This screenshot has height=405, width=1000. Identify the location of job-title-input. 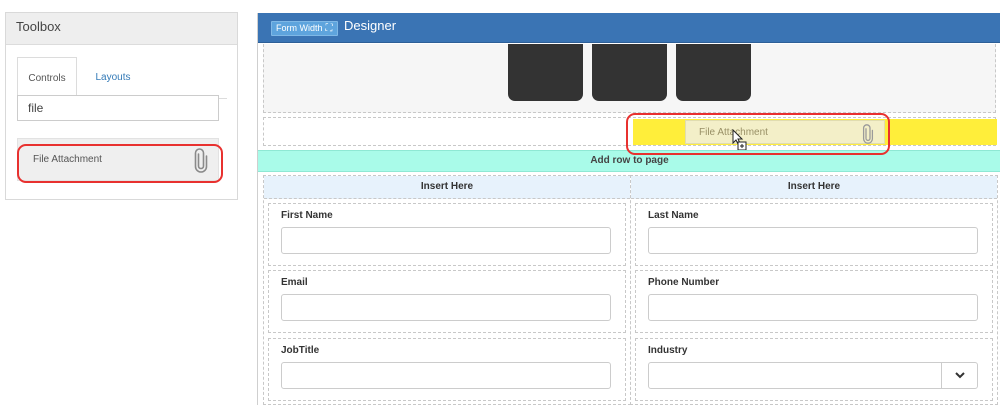
(446, 375).